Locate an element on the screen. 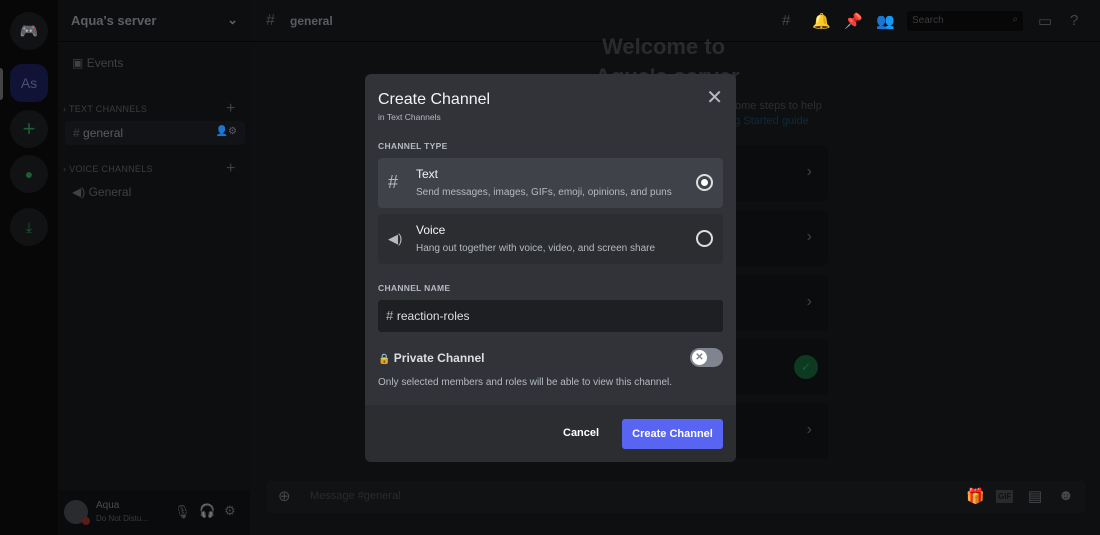 The image size is (1100, 535). compass-icon: ● is located at coordinates (29, 174).